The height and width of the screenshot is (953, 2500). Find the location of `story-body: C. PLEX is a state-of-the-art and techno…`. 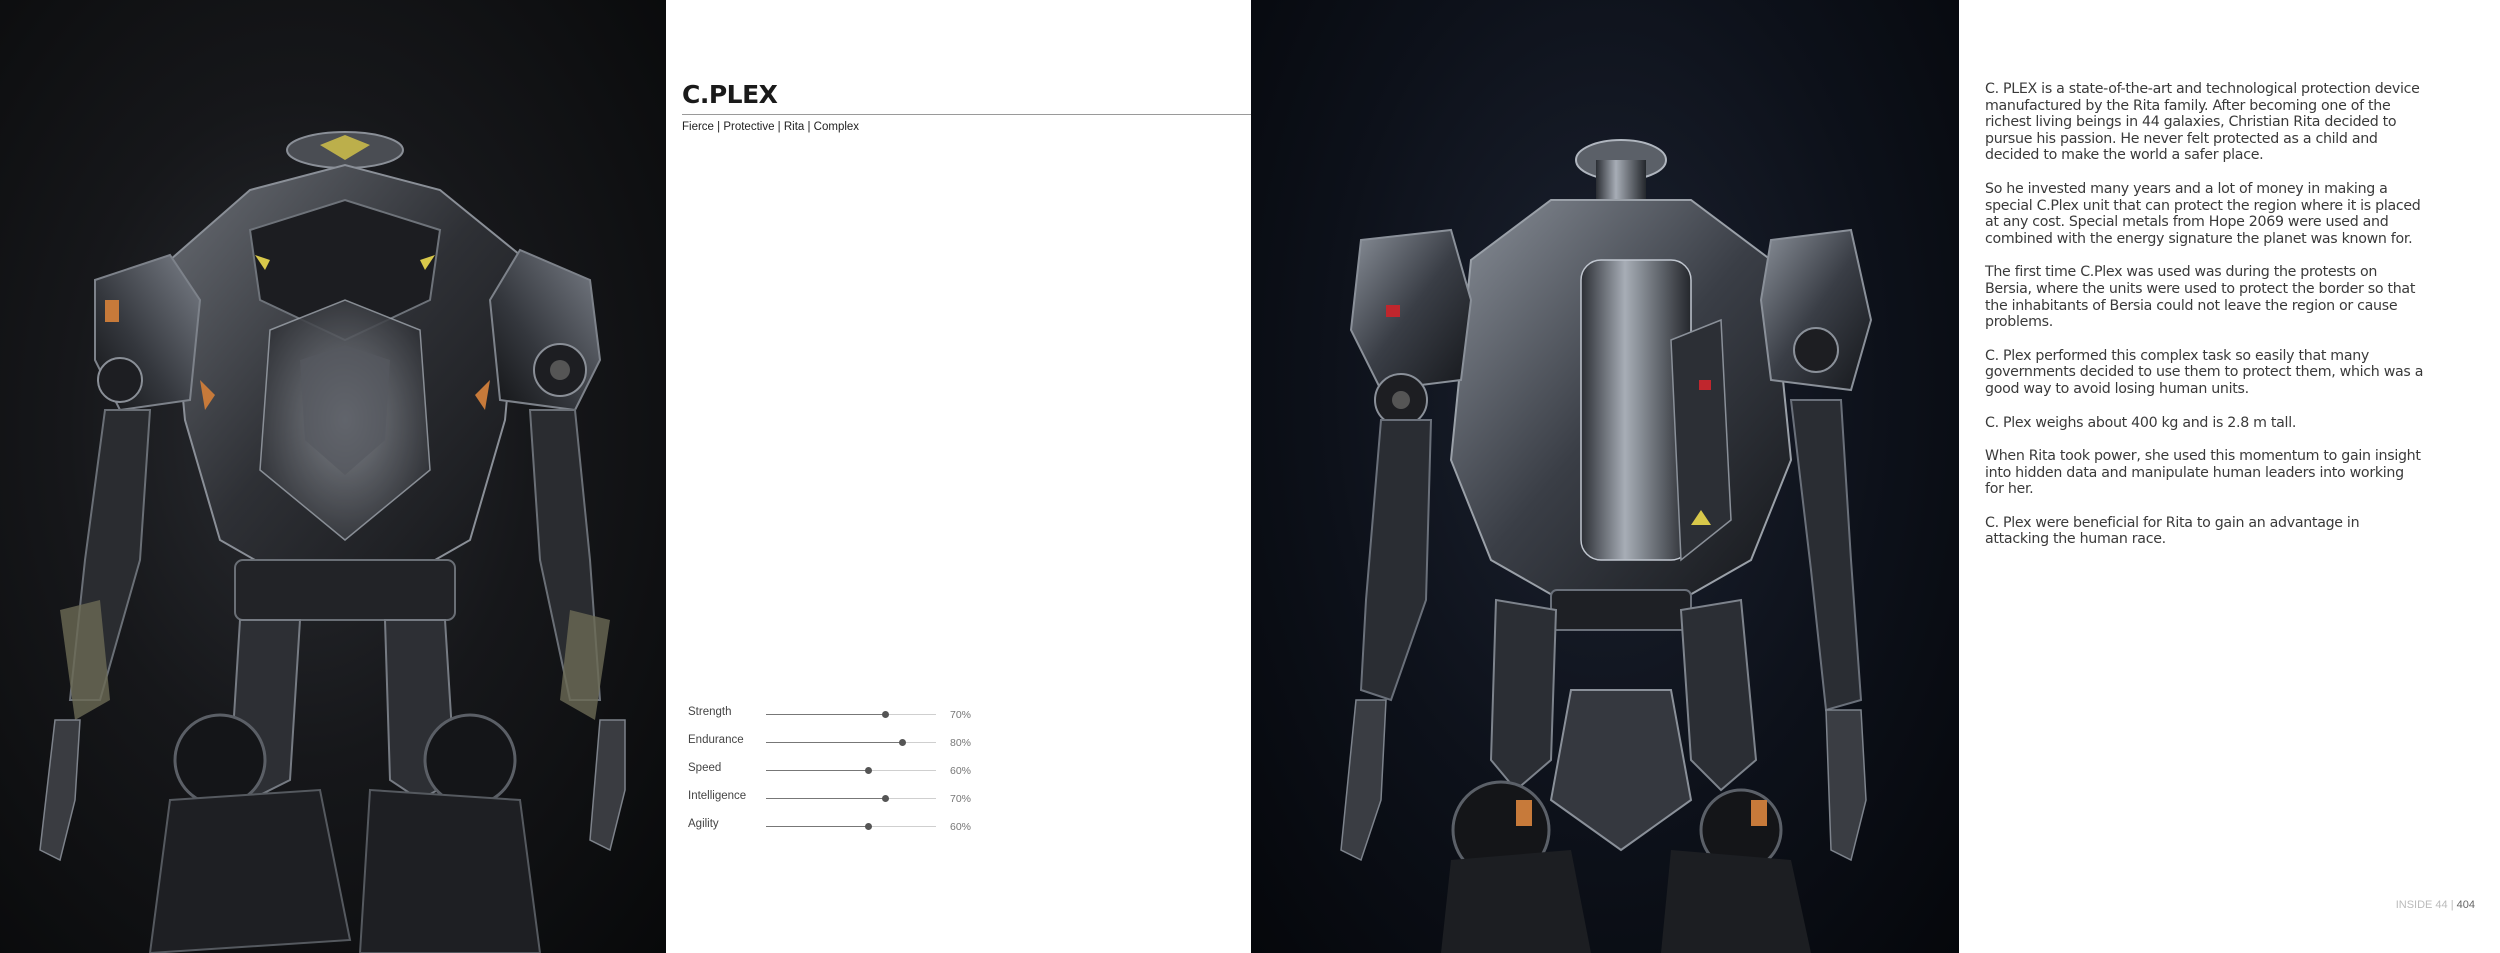

story-body: C. PLEX is a state-of-the-art and techno… is located at coordinates (2205, 323).